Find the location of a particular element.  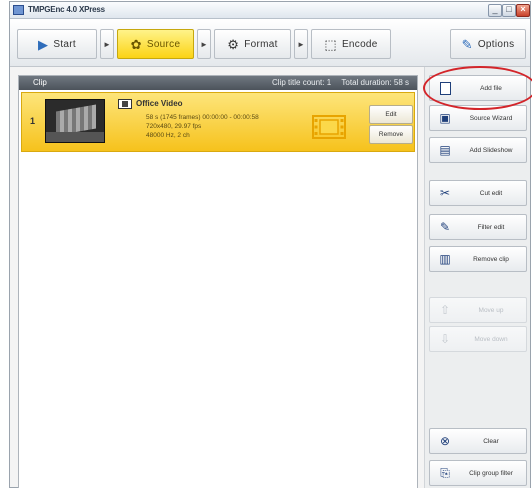

source-step-button: ✿ Source is located at coordinates (155, 44).